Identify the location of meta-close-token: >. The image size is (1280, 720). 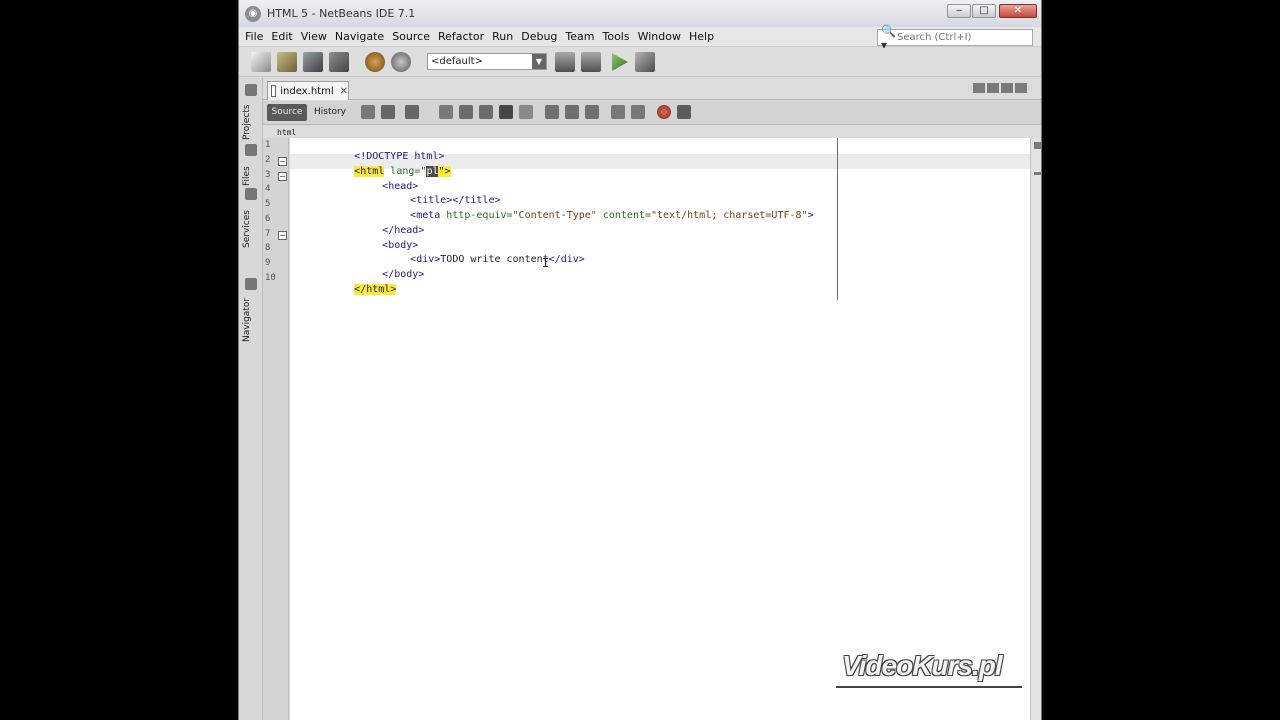
(810, 215).